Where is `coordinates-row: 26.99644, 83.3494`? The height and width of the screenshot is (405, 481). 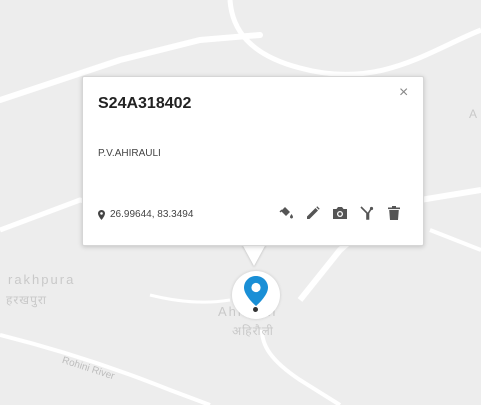
coordinates-row: 26.99644, 83.3494 is located at coordinates (145, 214).